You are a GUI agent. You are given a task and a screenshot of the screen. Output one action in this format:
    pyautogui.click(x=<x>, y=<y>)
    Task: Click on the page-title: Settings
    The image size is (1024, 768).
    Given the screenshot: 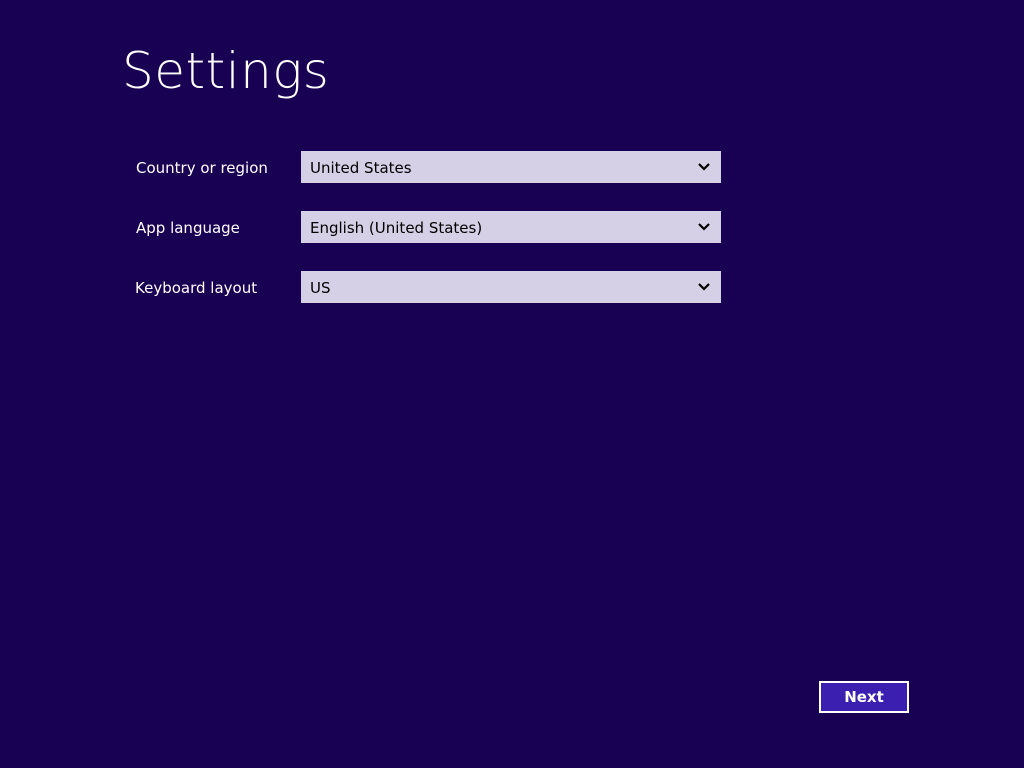 What is the action you would take?
    pyautogui.click(x=226, y=71)
    